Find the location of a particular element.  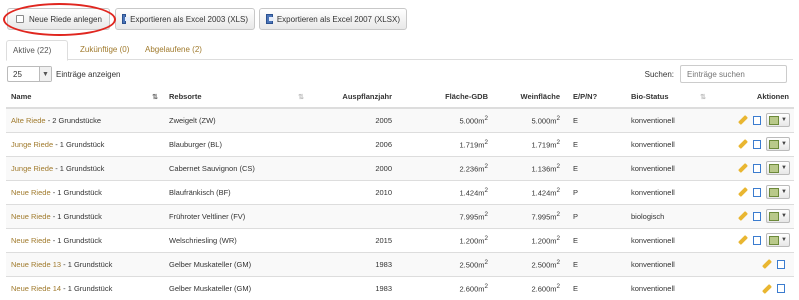

cell-rebsorte: Zweigelt (ZW) is located at coordinates (237, 119).